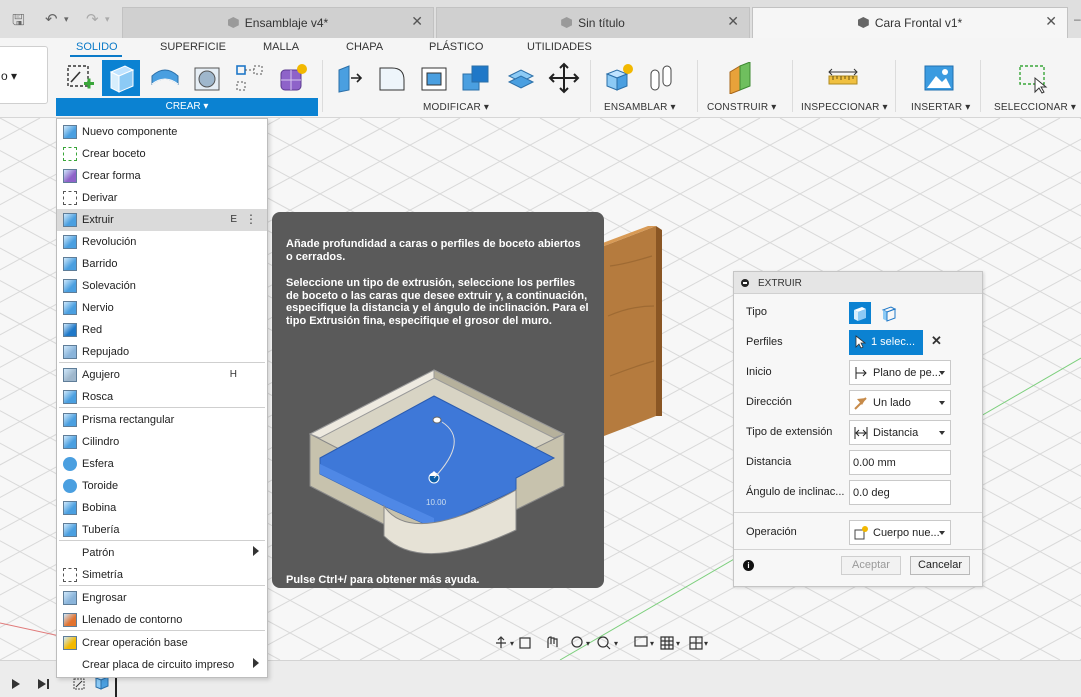  I want to click on tab-ensamblaje: Ensamblaje v4* ✕, so click(278, 22).